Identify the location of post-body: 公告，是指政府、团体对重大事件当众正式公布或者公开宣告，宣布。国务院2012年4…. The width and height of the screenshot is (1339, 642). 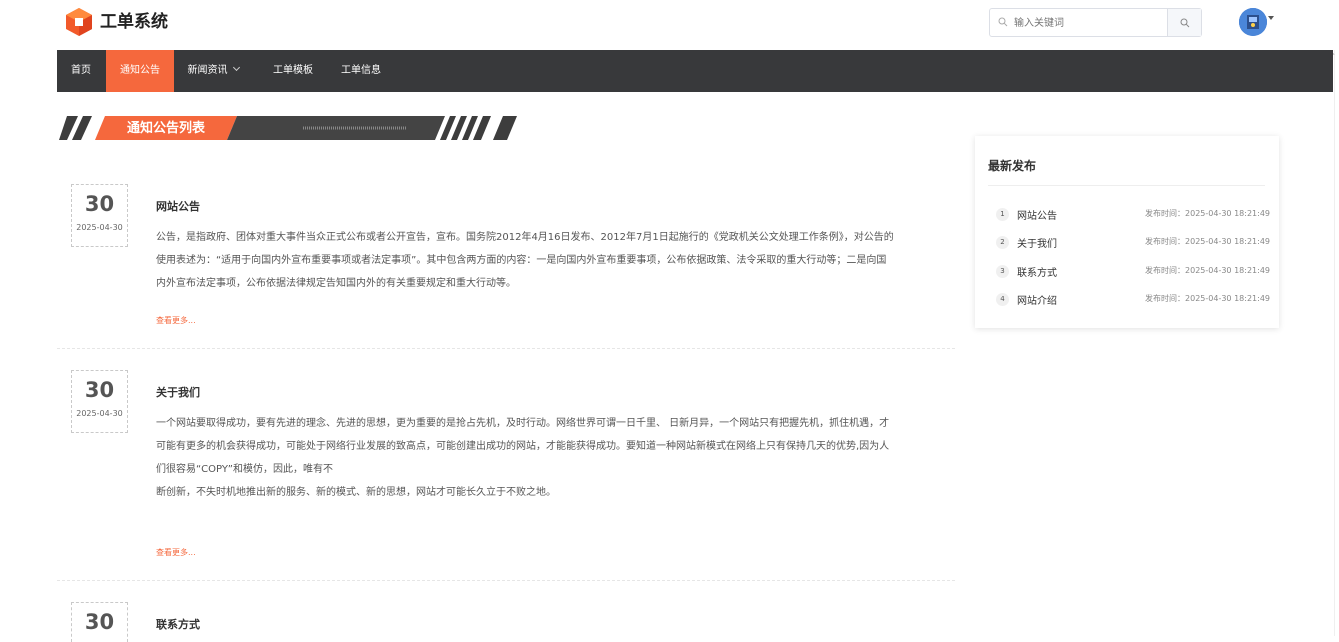
(526, 260).